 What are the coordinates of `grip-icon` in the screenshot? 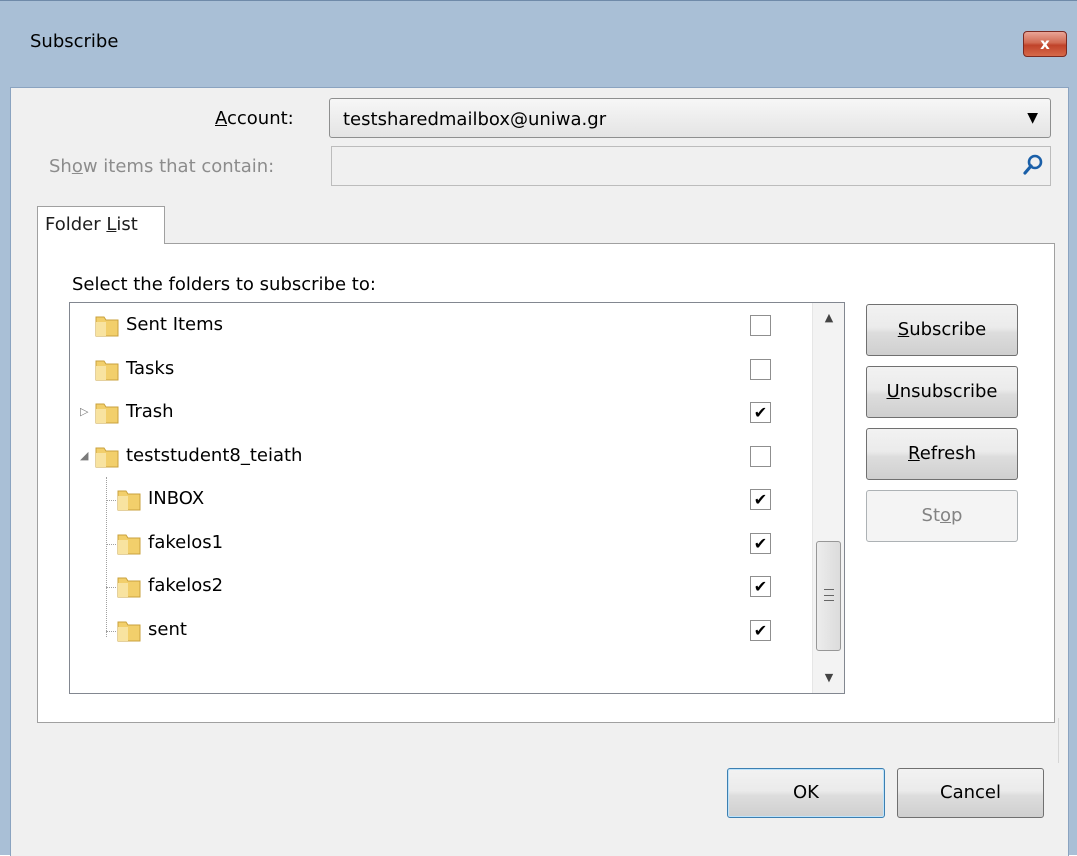 It's located at (829, 595).